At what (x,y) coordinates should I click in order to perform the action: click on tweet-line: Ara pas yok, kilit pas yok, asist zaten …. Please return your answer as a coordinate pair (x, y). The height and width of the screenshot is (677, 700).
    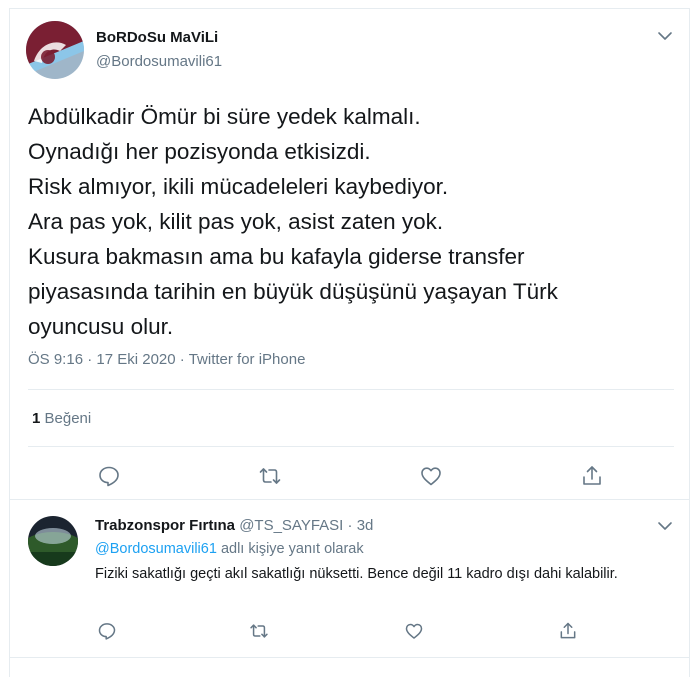
    Looking at the image, I should click on (236, 221).